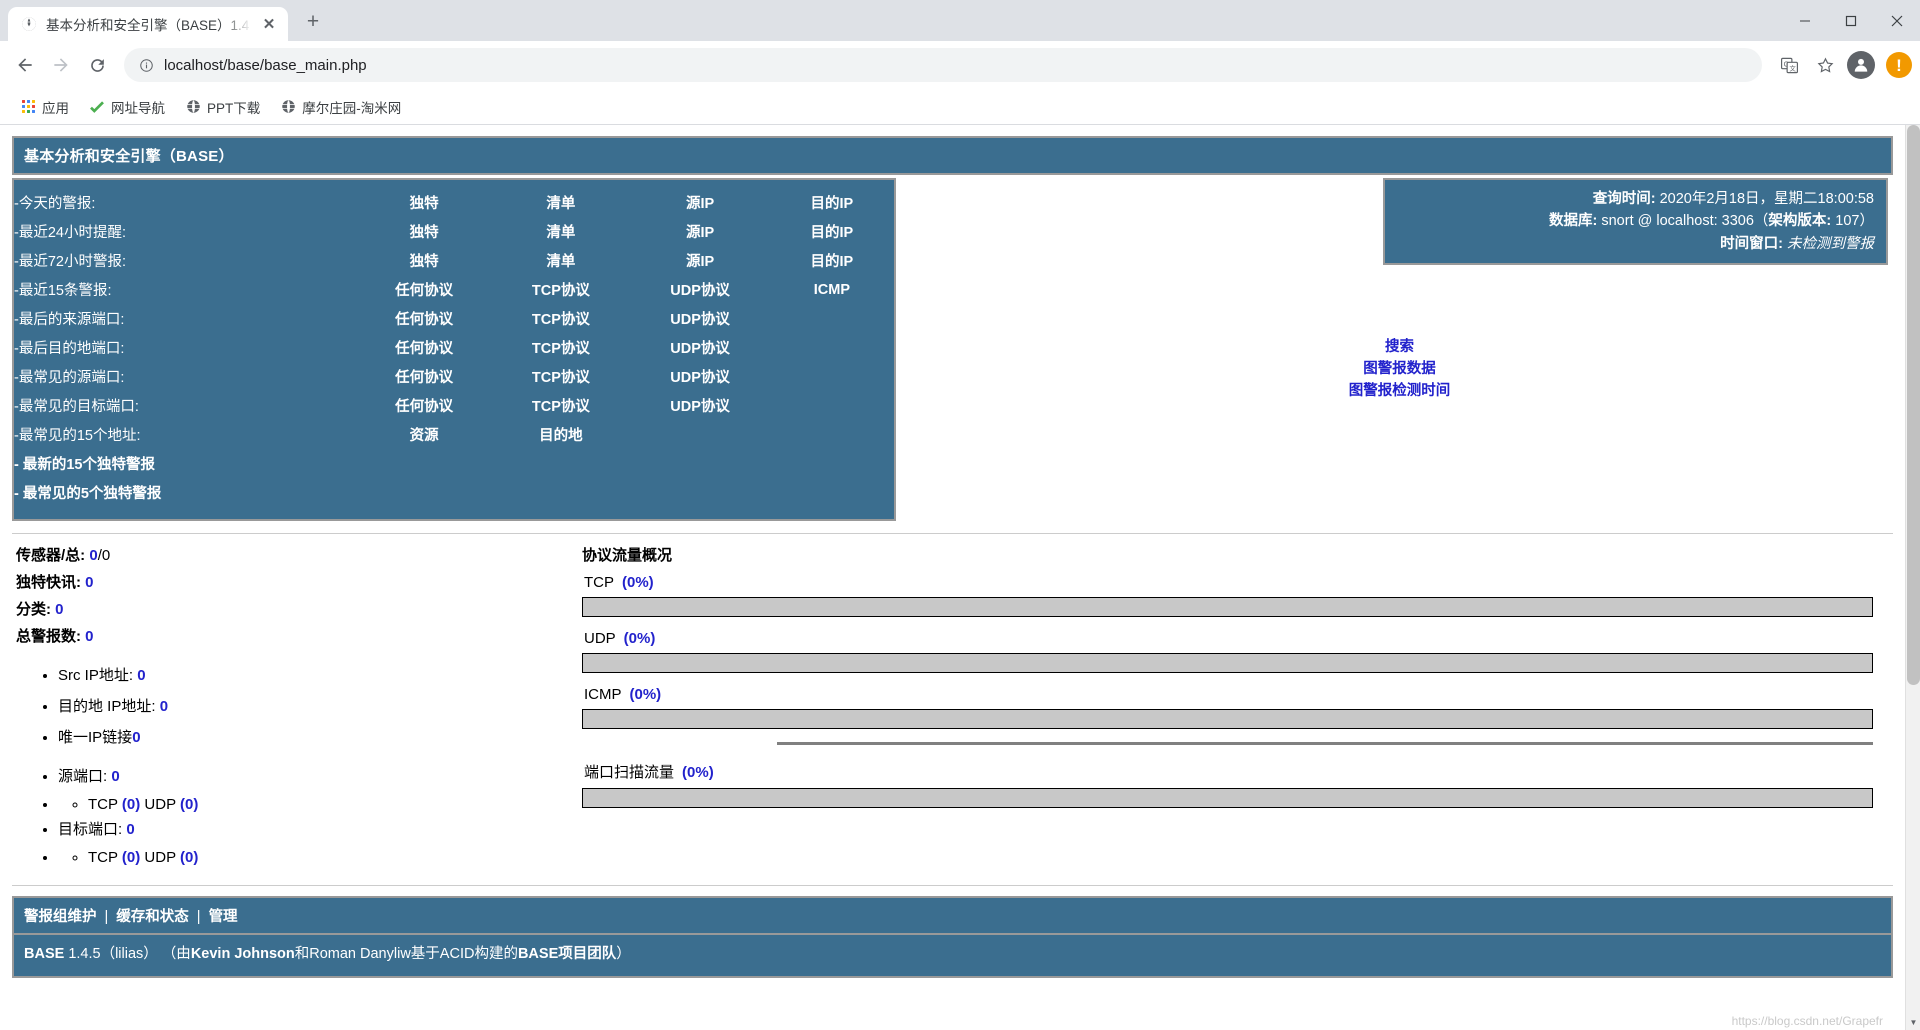 The image size is (1920, 1030). Describe the element at coordinates (55, 108) in the screenshot. I see `bookmark-label: 应用` at that location.